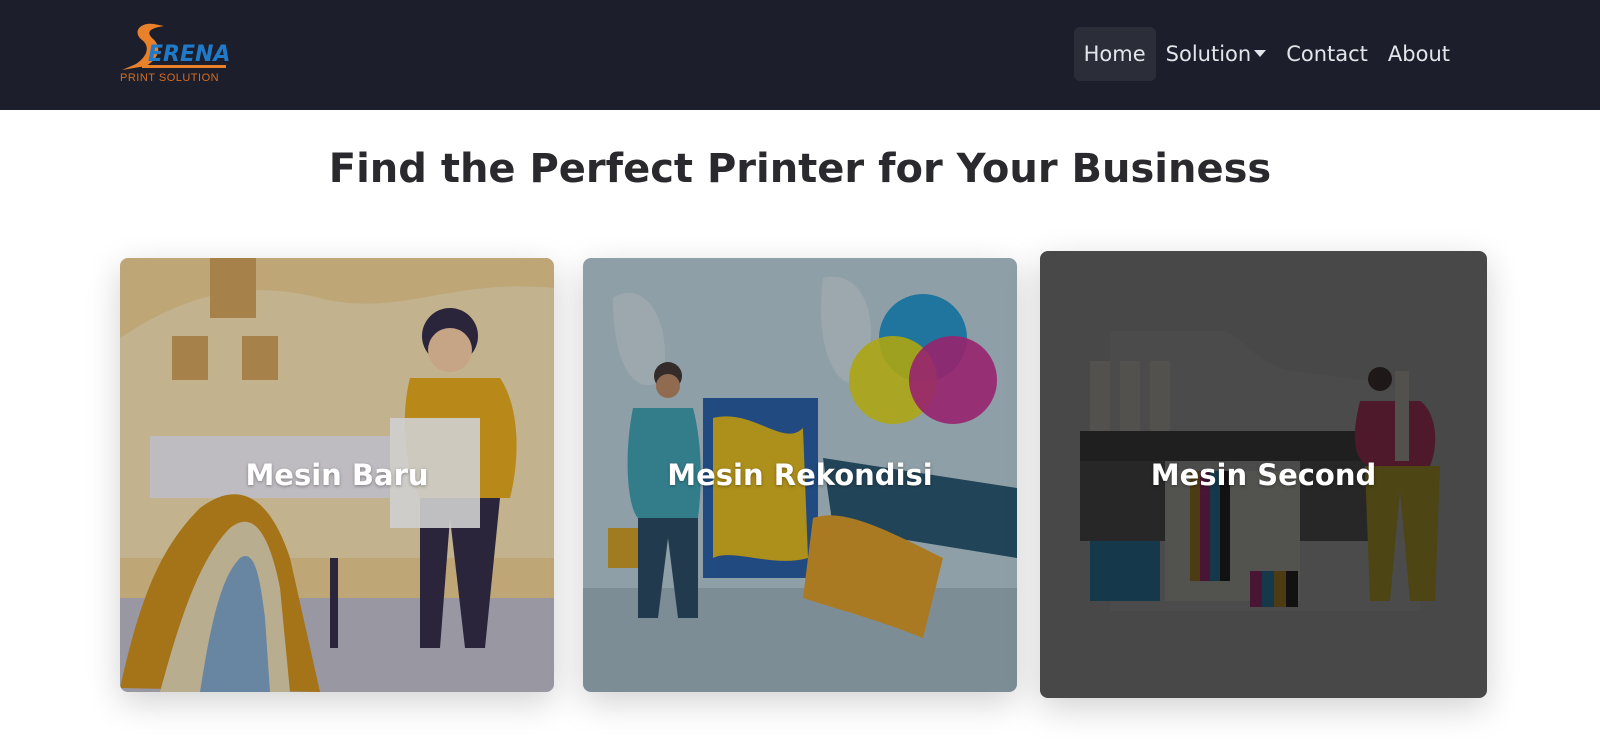 Image resolution: width=1600 pixels, height=742 pixels. I want to click on nav-menu: Home Solution Contact About, so click(1266, 54).